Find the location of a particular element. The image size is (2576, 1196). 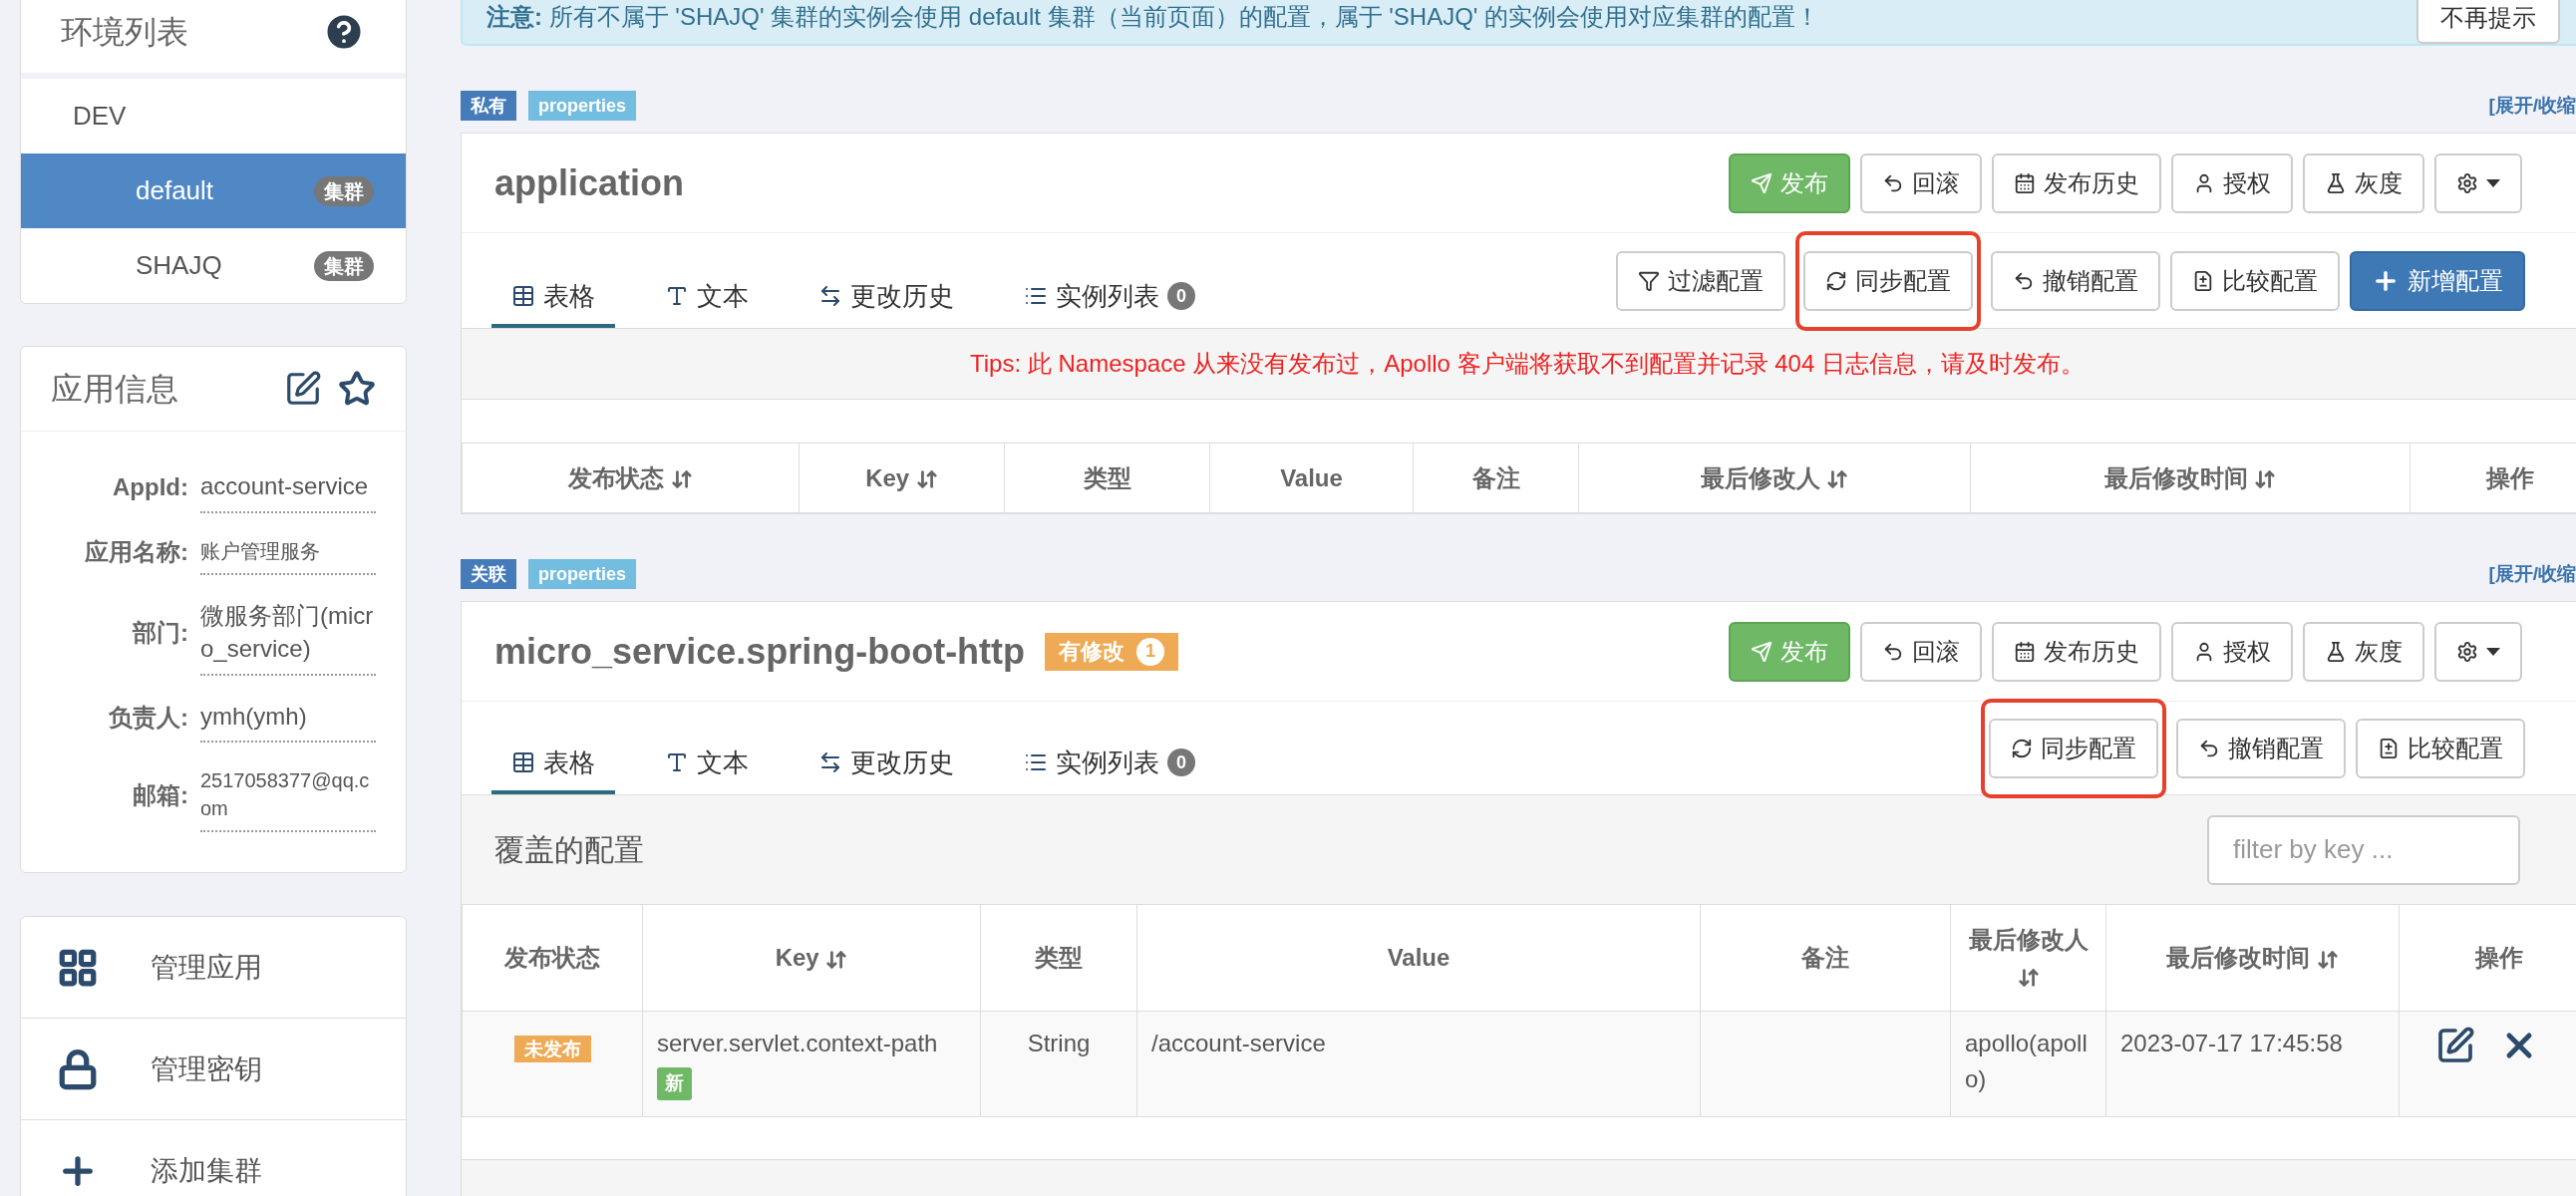

new-badge: 新 is located at coordinates (674, 1083).